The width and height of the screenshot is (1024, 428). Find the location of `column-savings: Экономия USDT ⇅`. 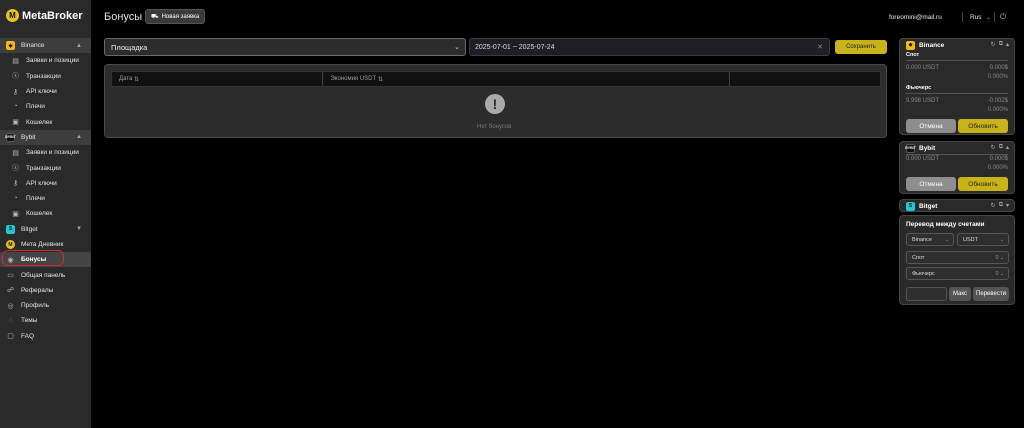

column-savings: Экономия USDT ⇅ is located at coordinates (527, 79).